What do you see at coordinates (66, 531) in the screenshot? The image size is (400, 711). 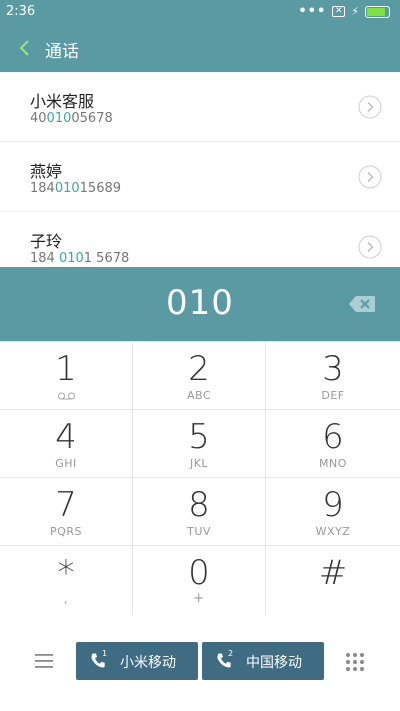 I see `key-letters: PQRS` at bounding box center [66, 531].